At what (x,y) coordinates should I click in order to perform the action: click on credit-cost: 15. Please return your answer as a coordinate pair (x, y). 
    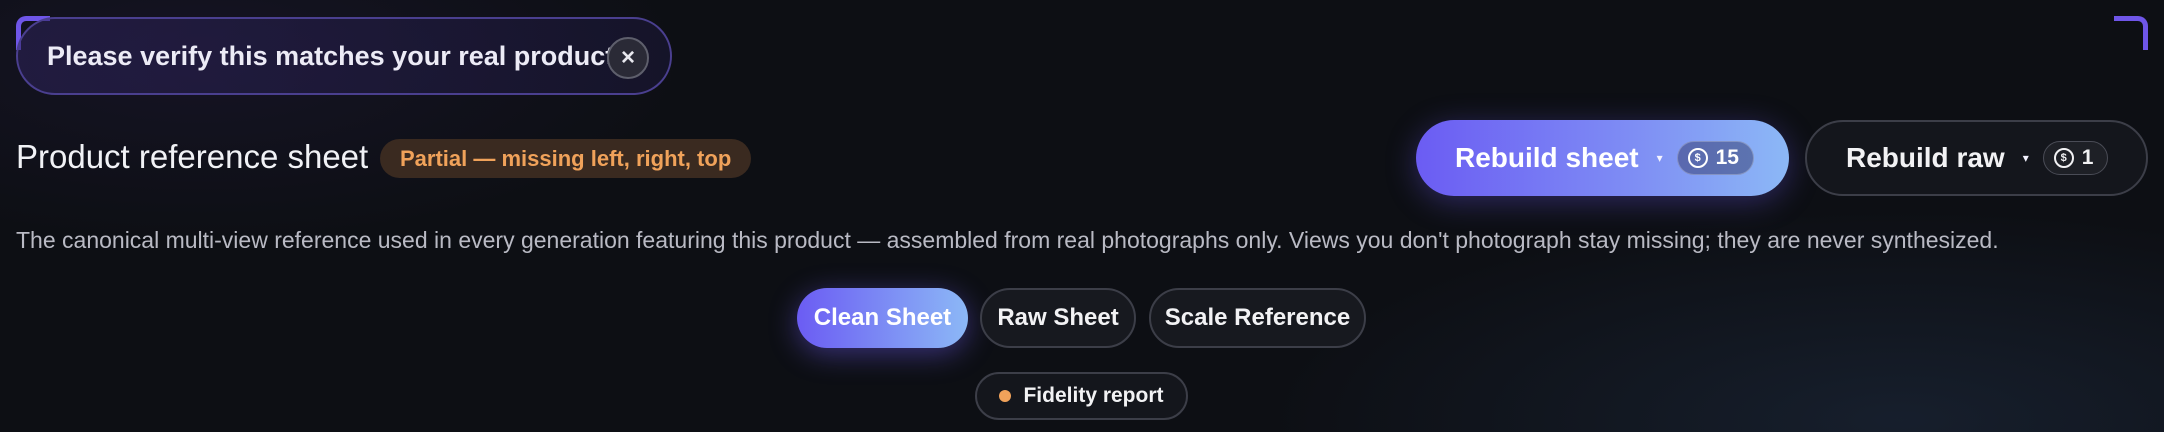
    Looking at the image, I should click on (1727, 157).